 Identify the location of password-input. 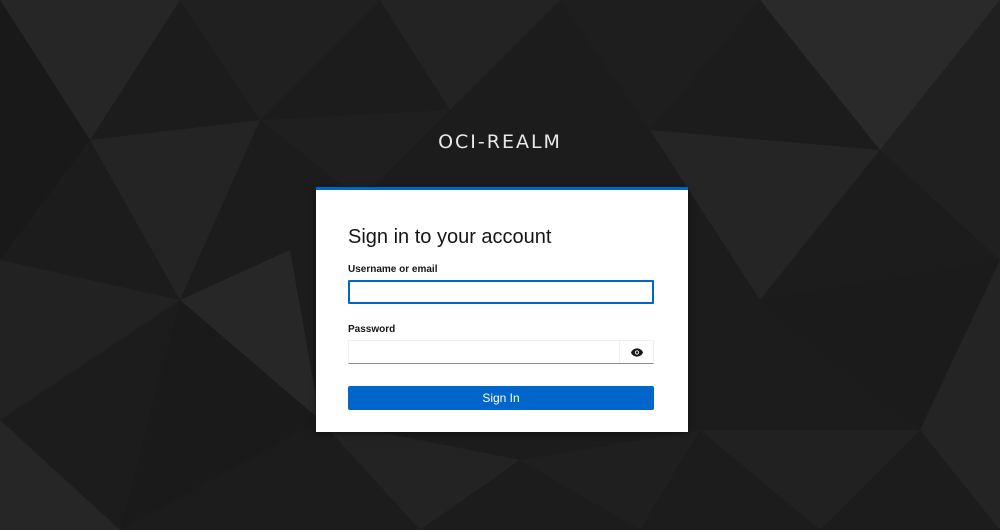
(484, 352).